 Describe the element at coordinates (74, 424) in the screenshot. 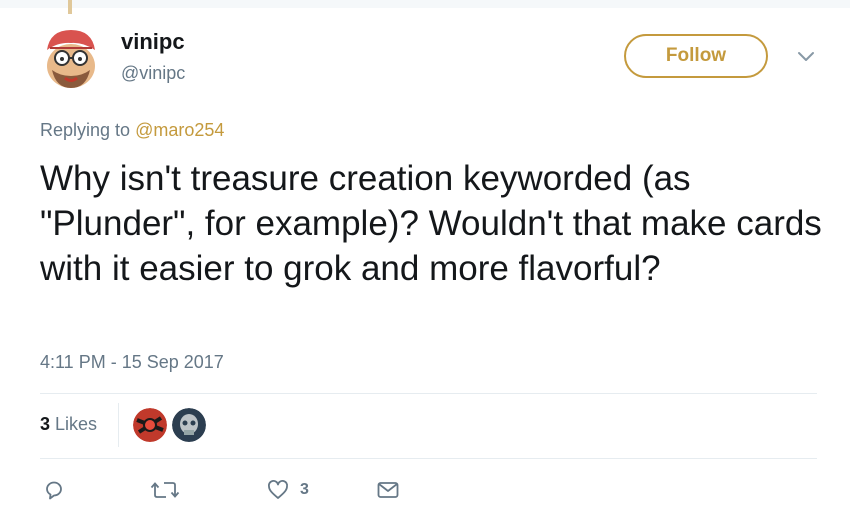

I see `likes-label: Likes` at that location.